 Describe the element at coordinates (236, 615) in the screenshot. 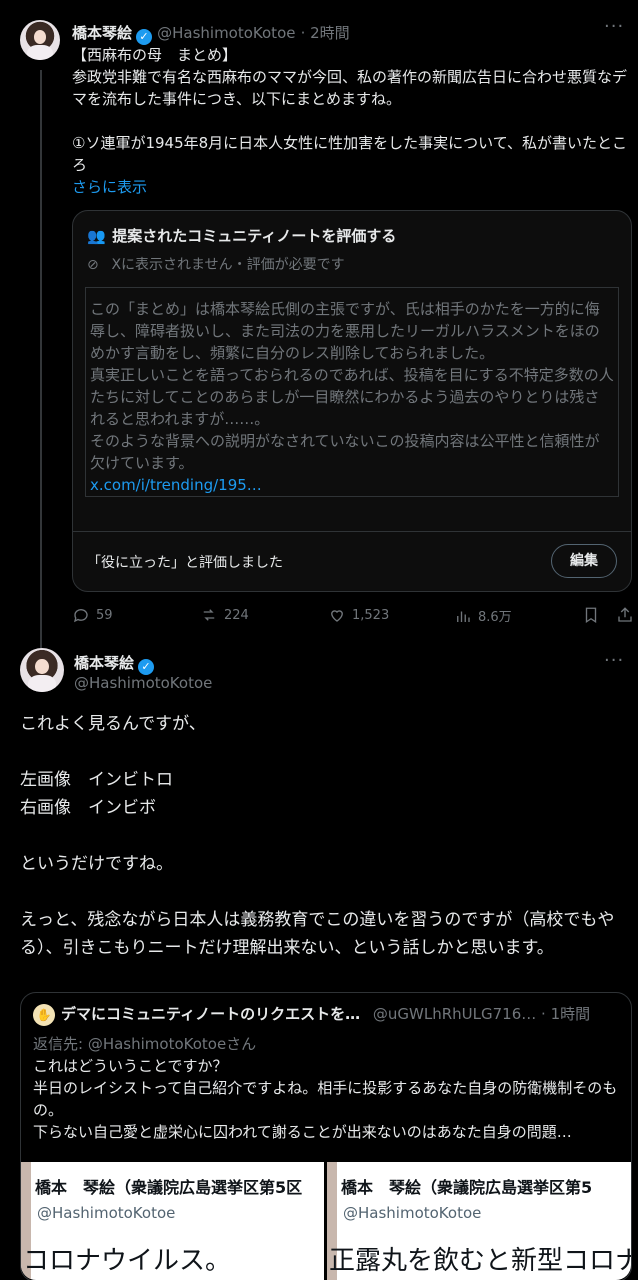

I see `repost-count: 224` at that location.